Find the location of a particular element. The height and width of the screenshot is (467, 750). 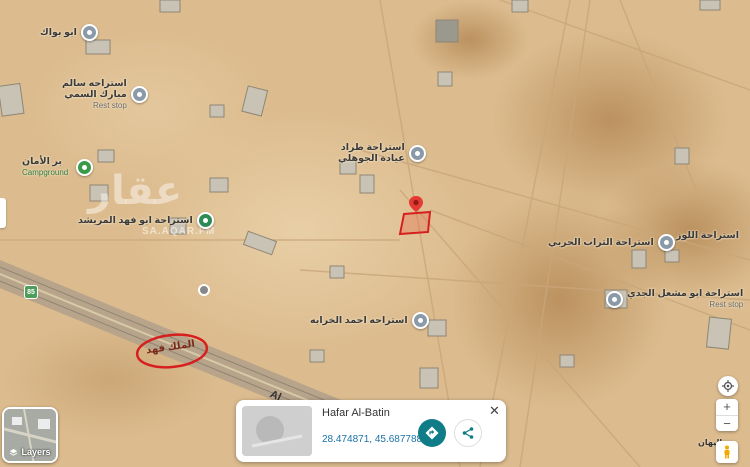

zoom-control: + − is located at coordinates (727, 415).